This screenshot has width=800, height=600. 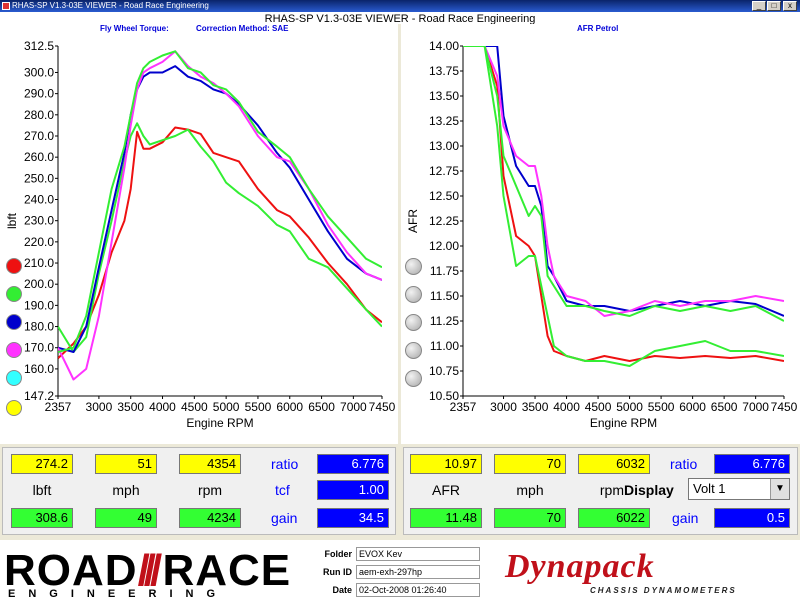 I want to click on maximize-button: □, so click(x=774, y=6).